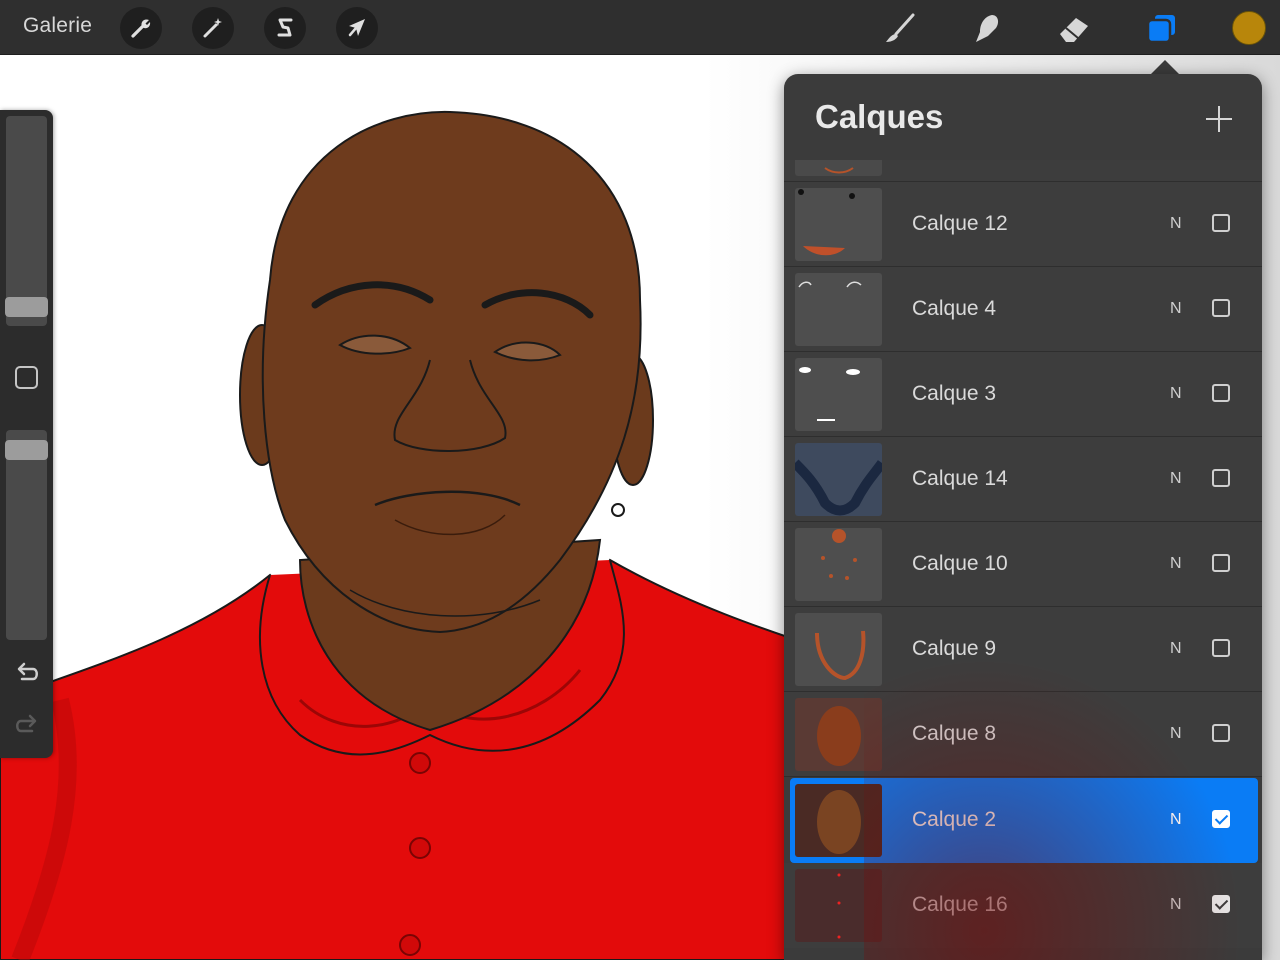 The width and height of the screenshot is (1280, 960). I want to click on color-picker-swatch, so click(1249, 28).